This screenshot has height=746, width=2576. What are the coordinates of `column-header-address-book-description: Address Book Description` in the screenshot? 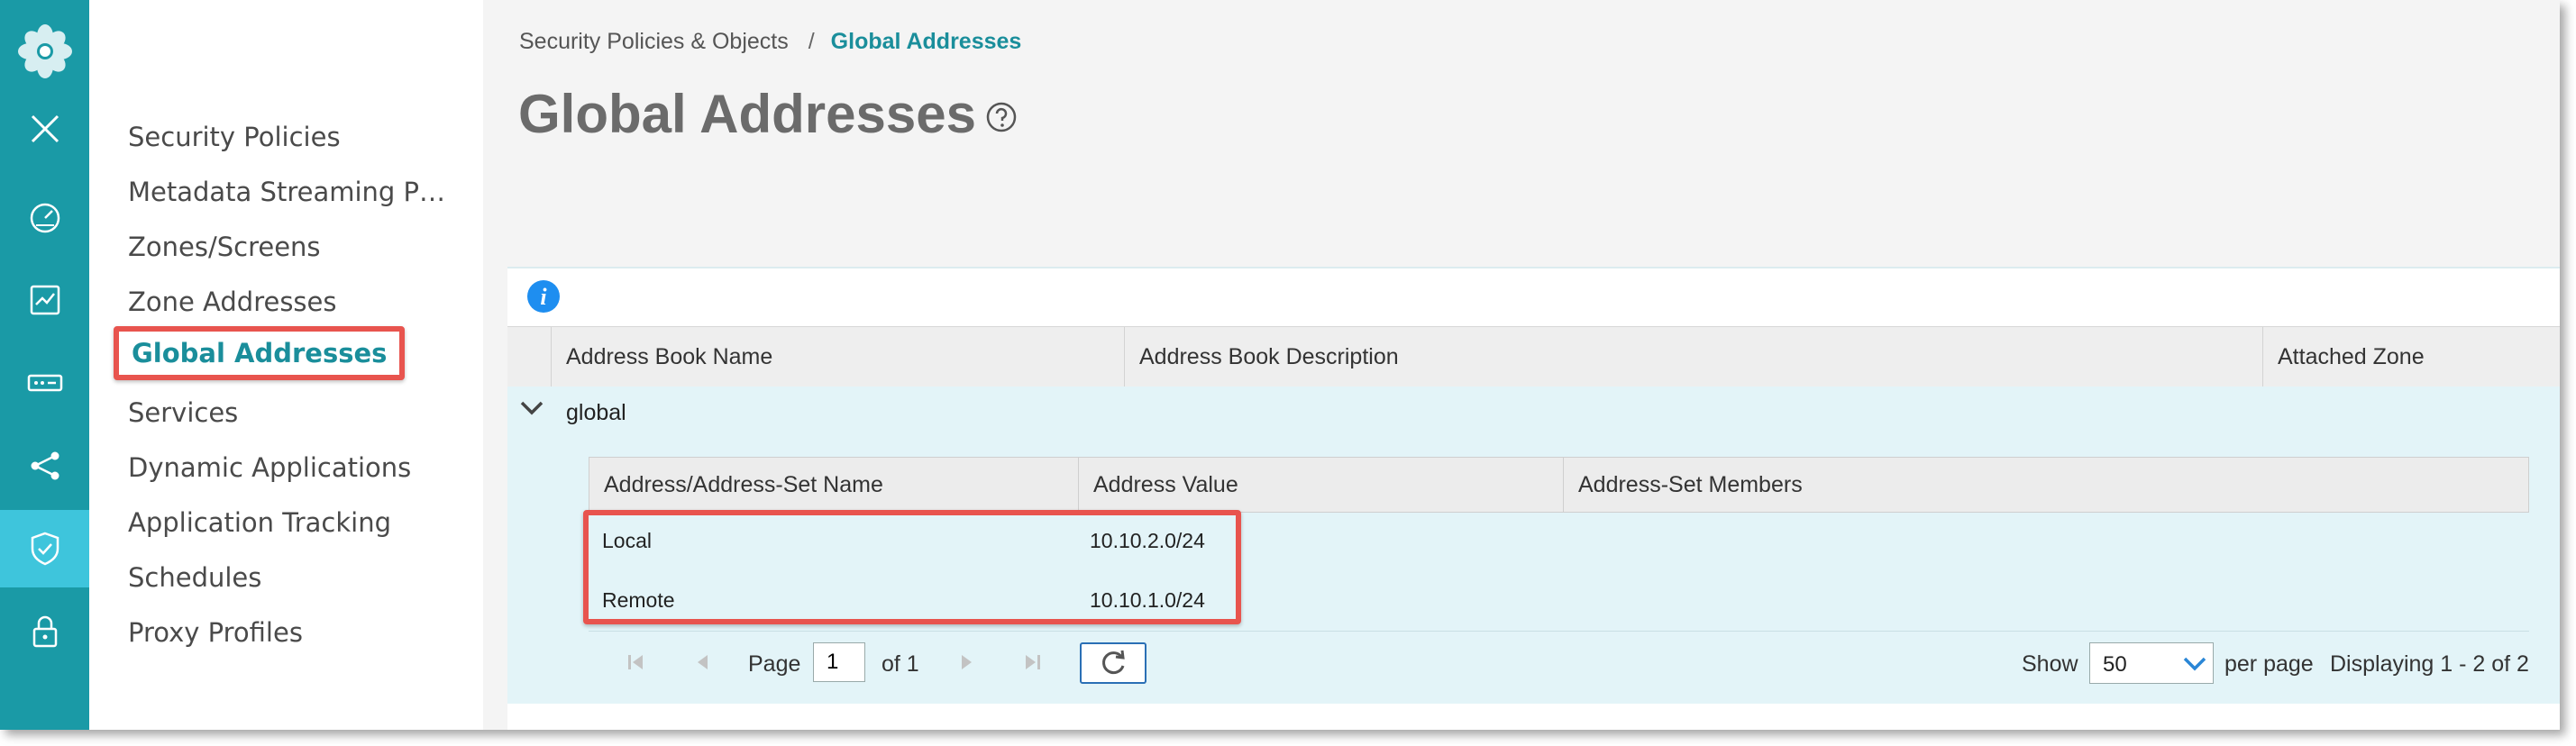 It's located at (1693, 357).